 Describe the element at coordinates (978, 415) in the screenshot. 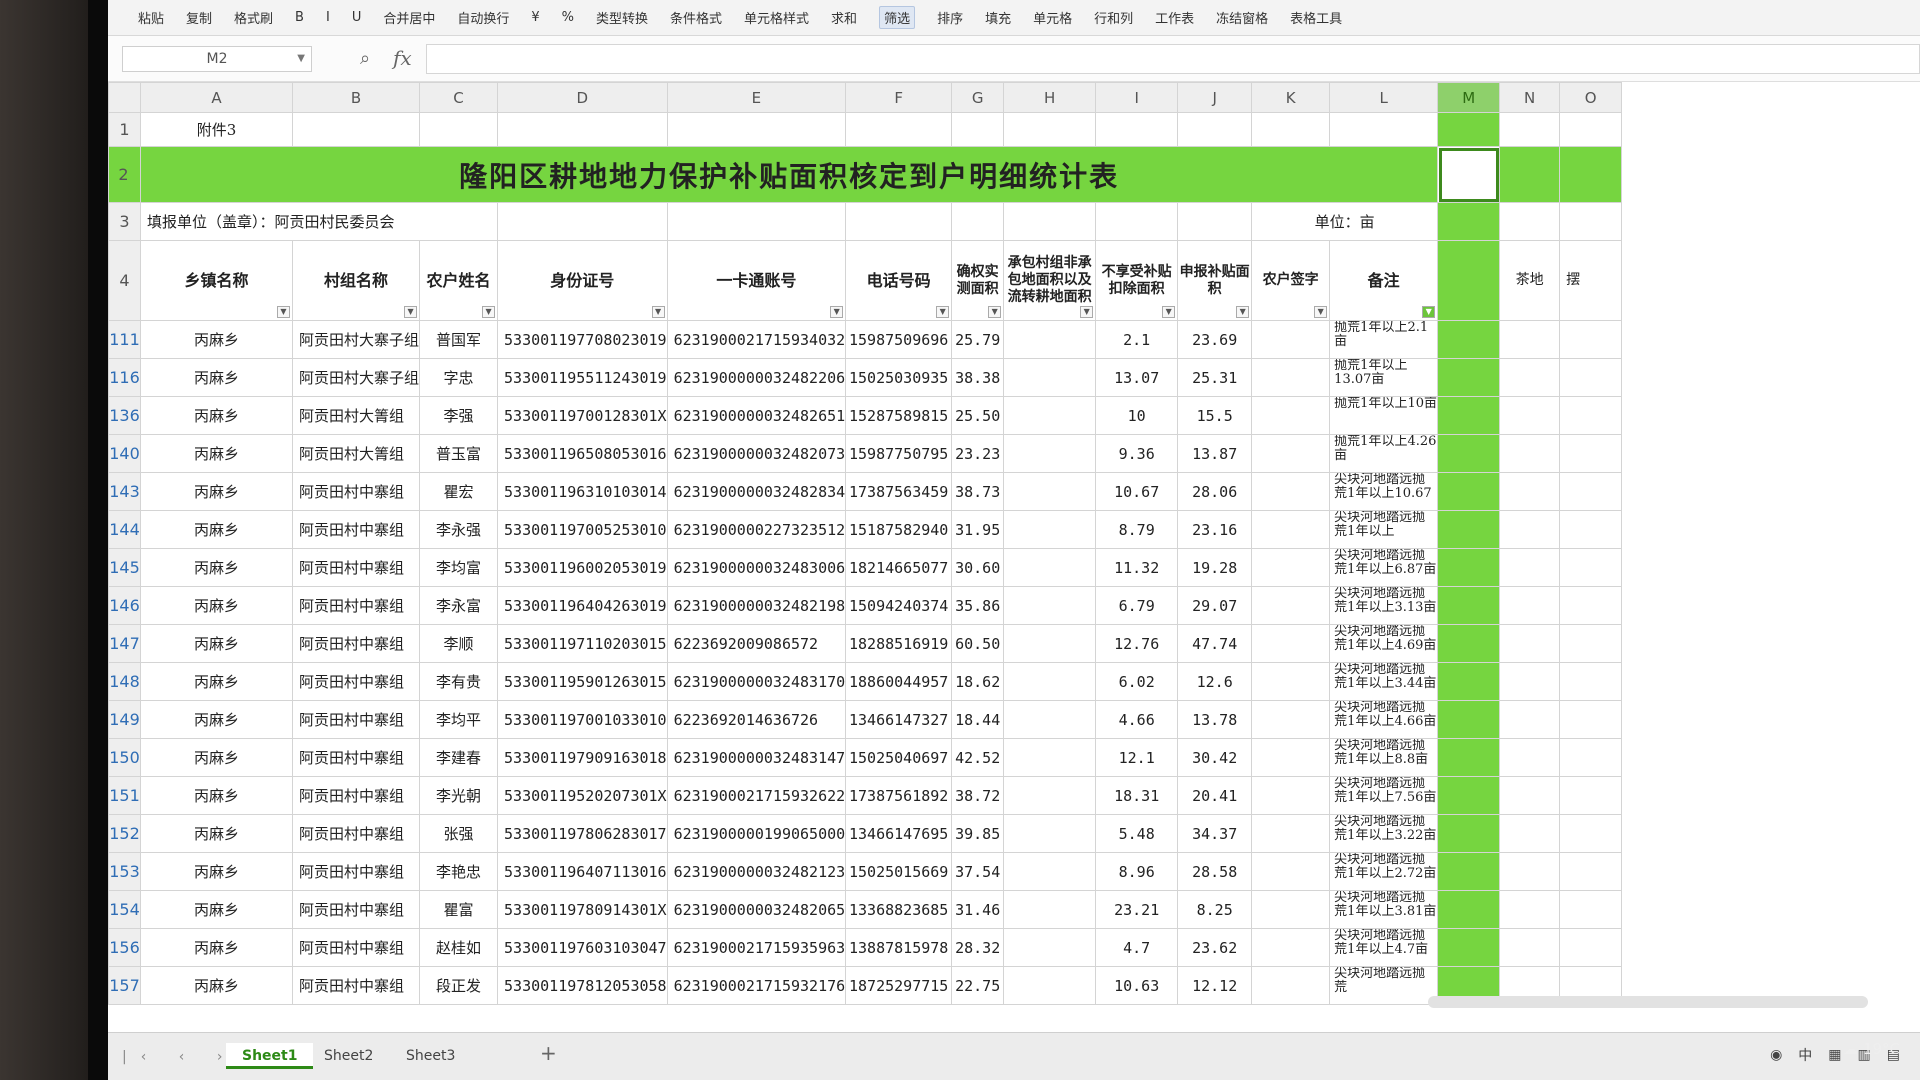

I see `cell-measured-area: 25.50` at that location.